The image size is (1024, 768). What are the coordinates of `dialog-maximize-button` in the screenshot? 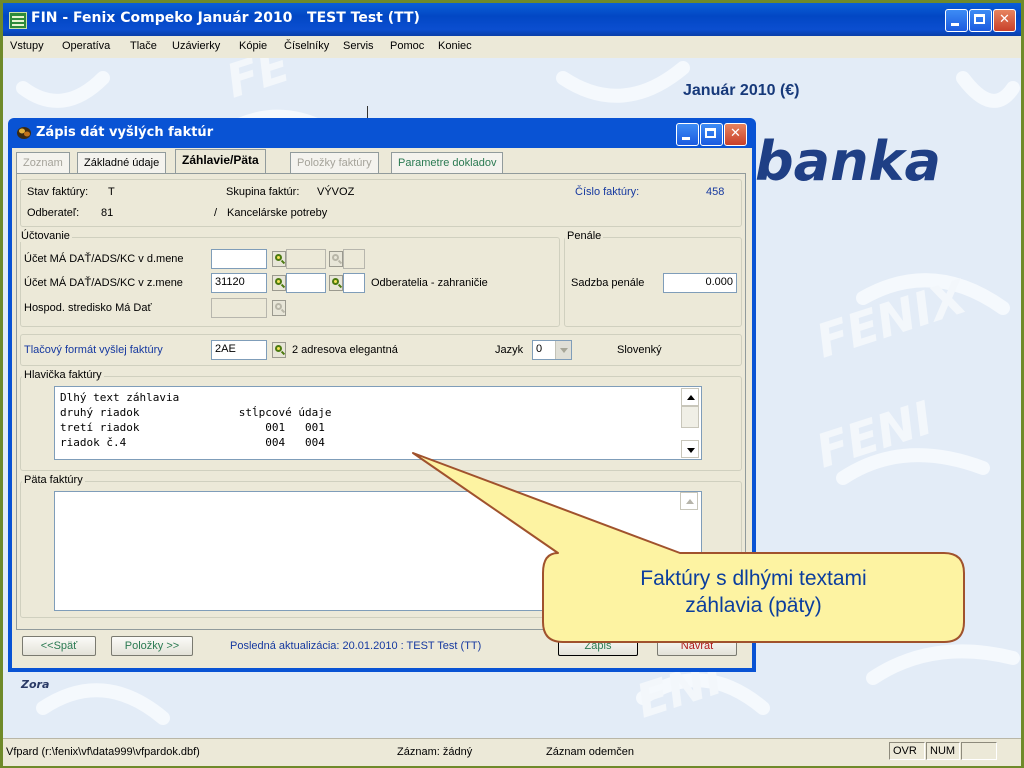 It's located at (711, 134).